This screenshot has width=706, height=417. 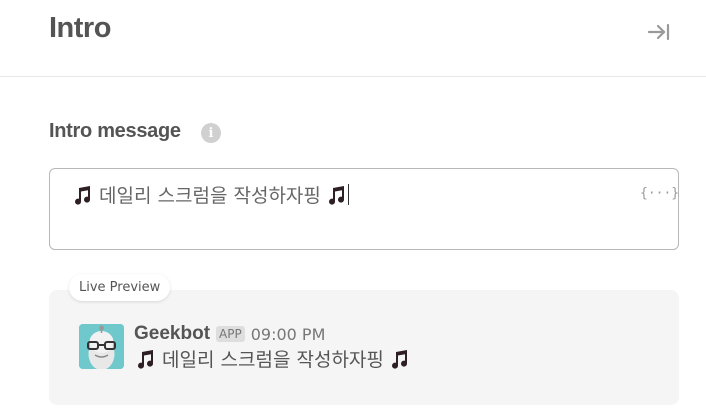 I want to click on preview-message-header: Geekbot APP 09:00 PM, so click(x=229, y=334).